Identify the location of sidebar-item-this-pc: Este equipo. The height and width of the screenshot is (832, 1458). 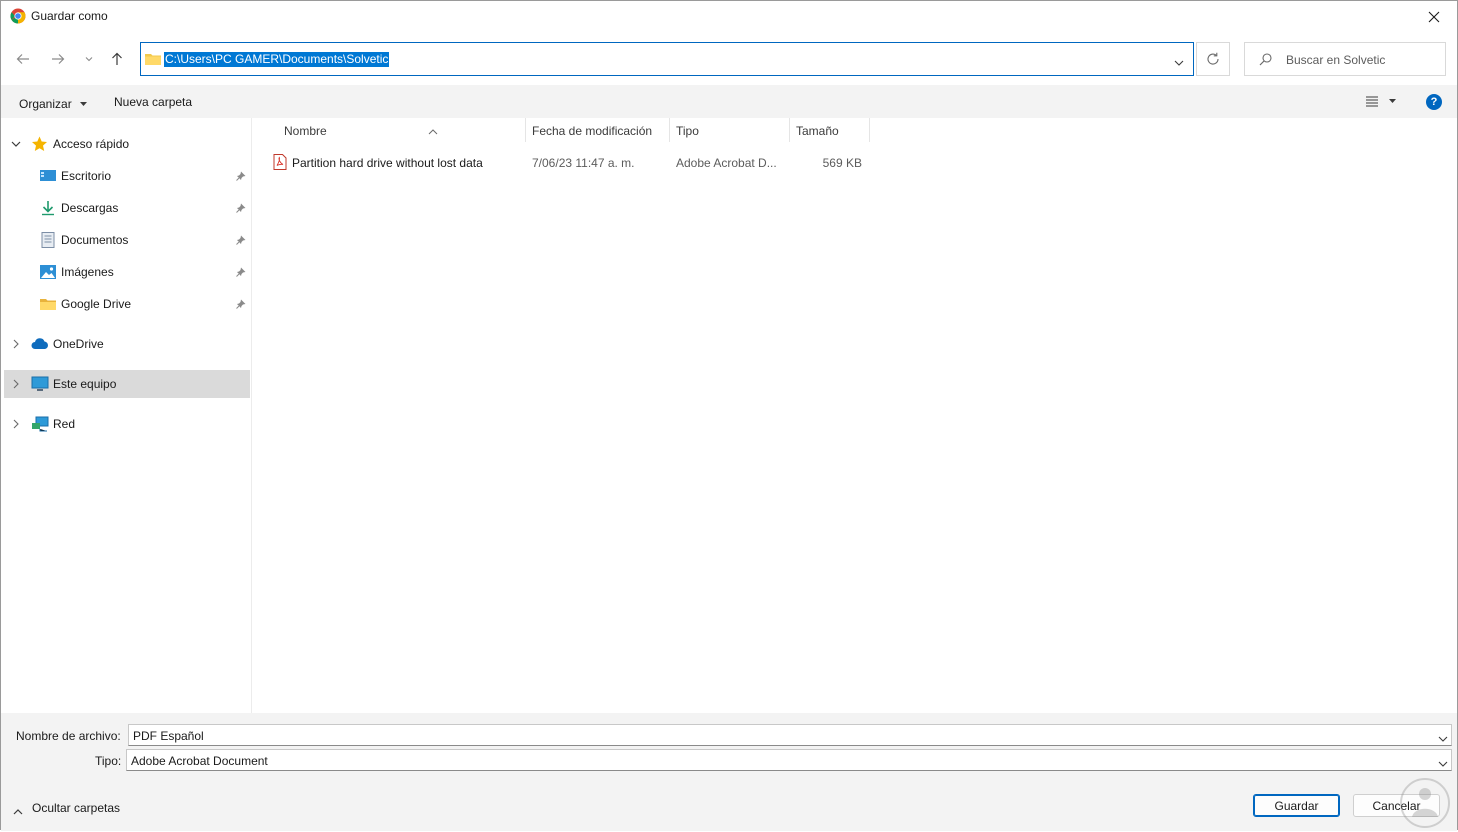
(127, 384).